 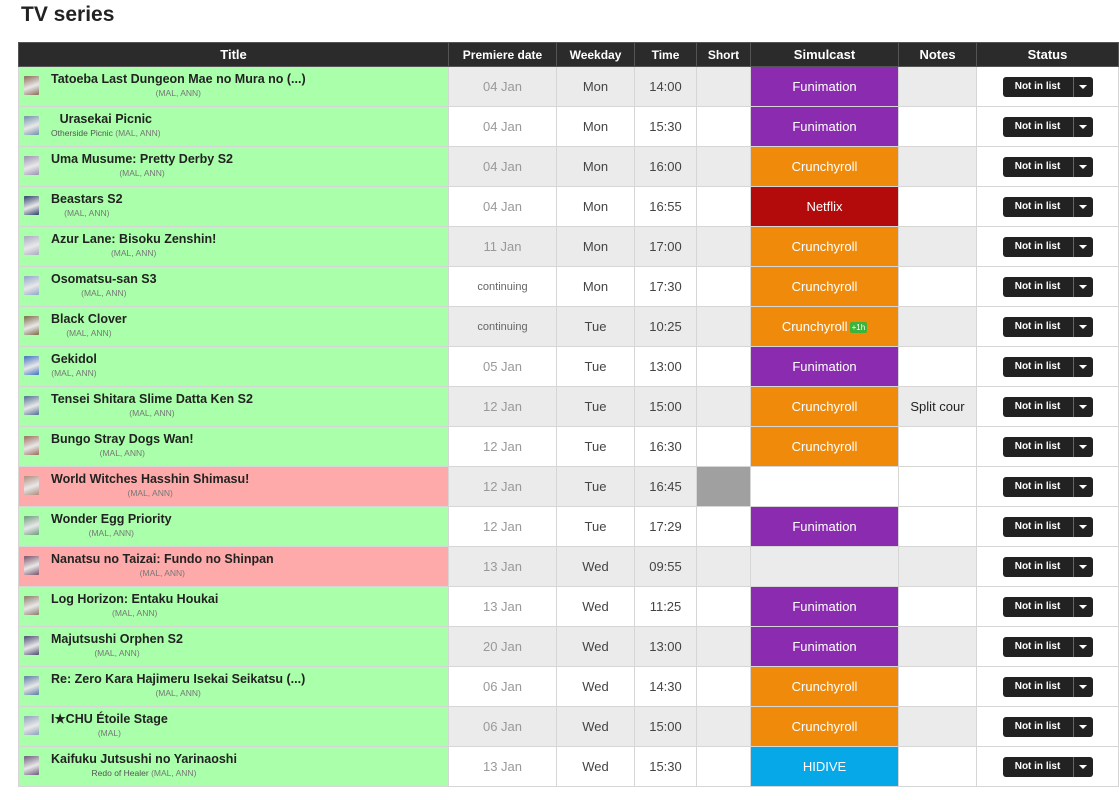 I want to click on series-title: Gekidol, so click(x=74, y=359).